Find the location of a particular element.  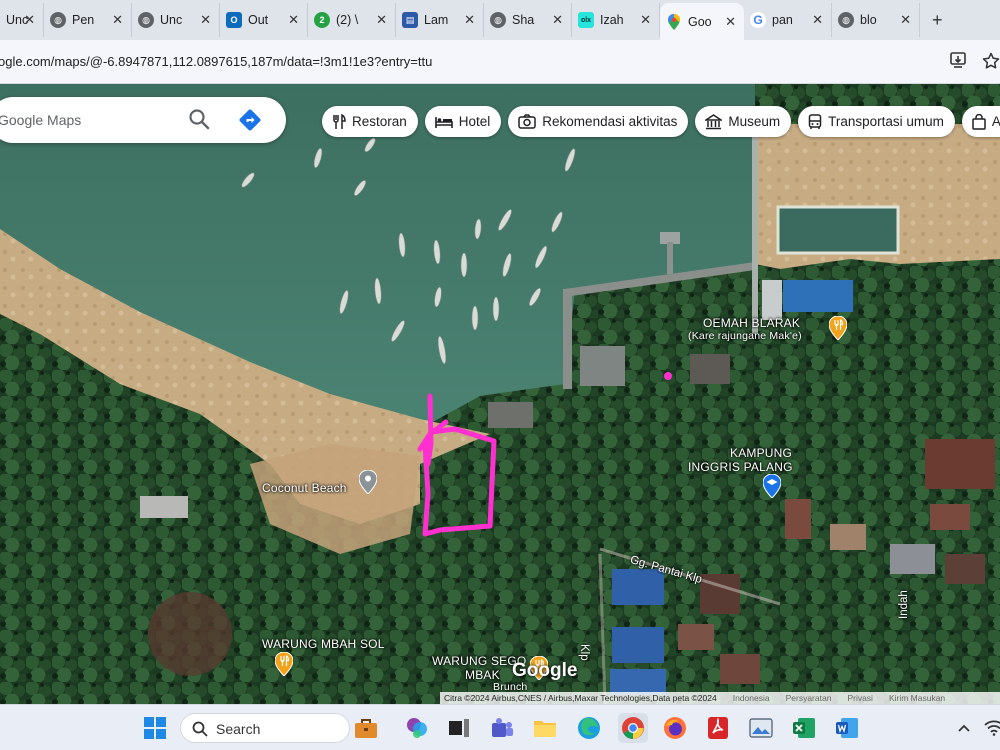

edge-browser-icon is located at coordinates (589, 728).